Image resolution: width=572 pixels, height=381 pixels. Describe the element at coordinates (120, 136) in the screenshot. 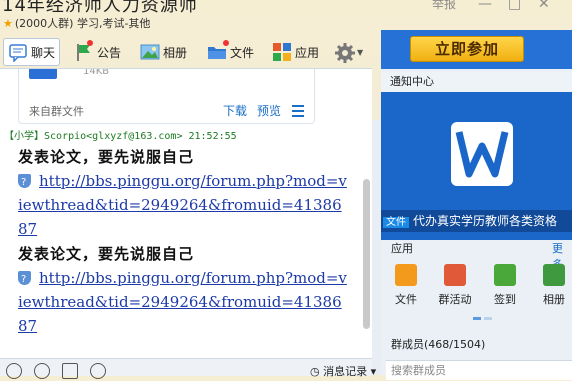

I see `sender-line: 【小学】Scorpio<glxyzf@163.com> 21:52:55` at that location.